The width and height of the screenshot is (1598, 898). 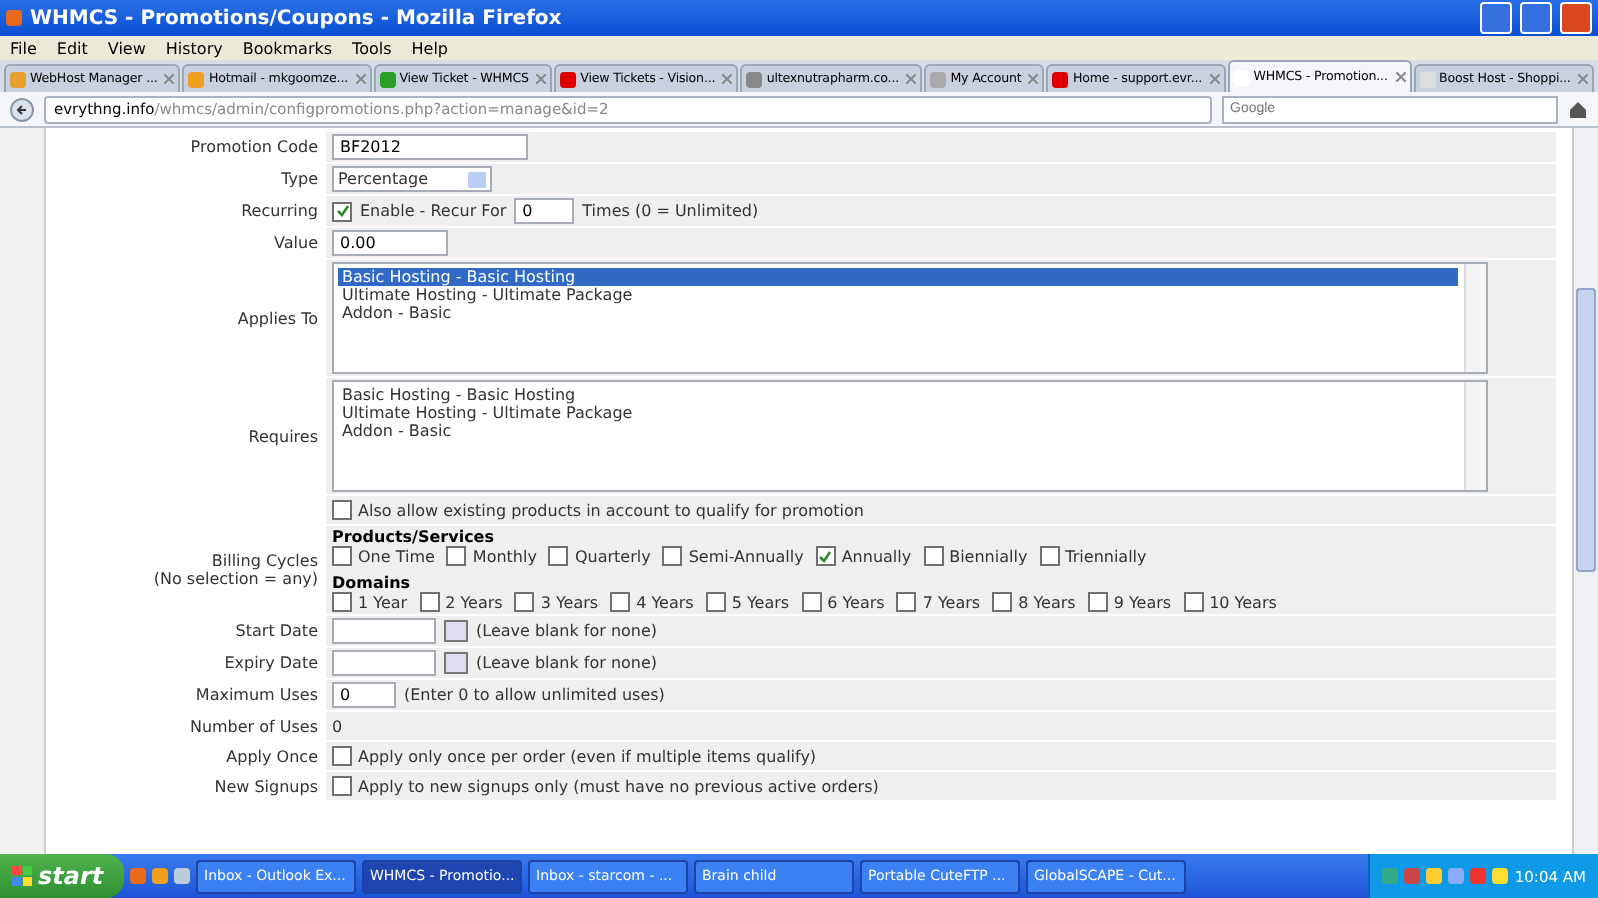 What do you see at coordinates (876, 556) in the screenshot?
I see `checkbox-label: Annually` at bounding box center [876, 556].